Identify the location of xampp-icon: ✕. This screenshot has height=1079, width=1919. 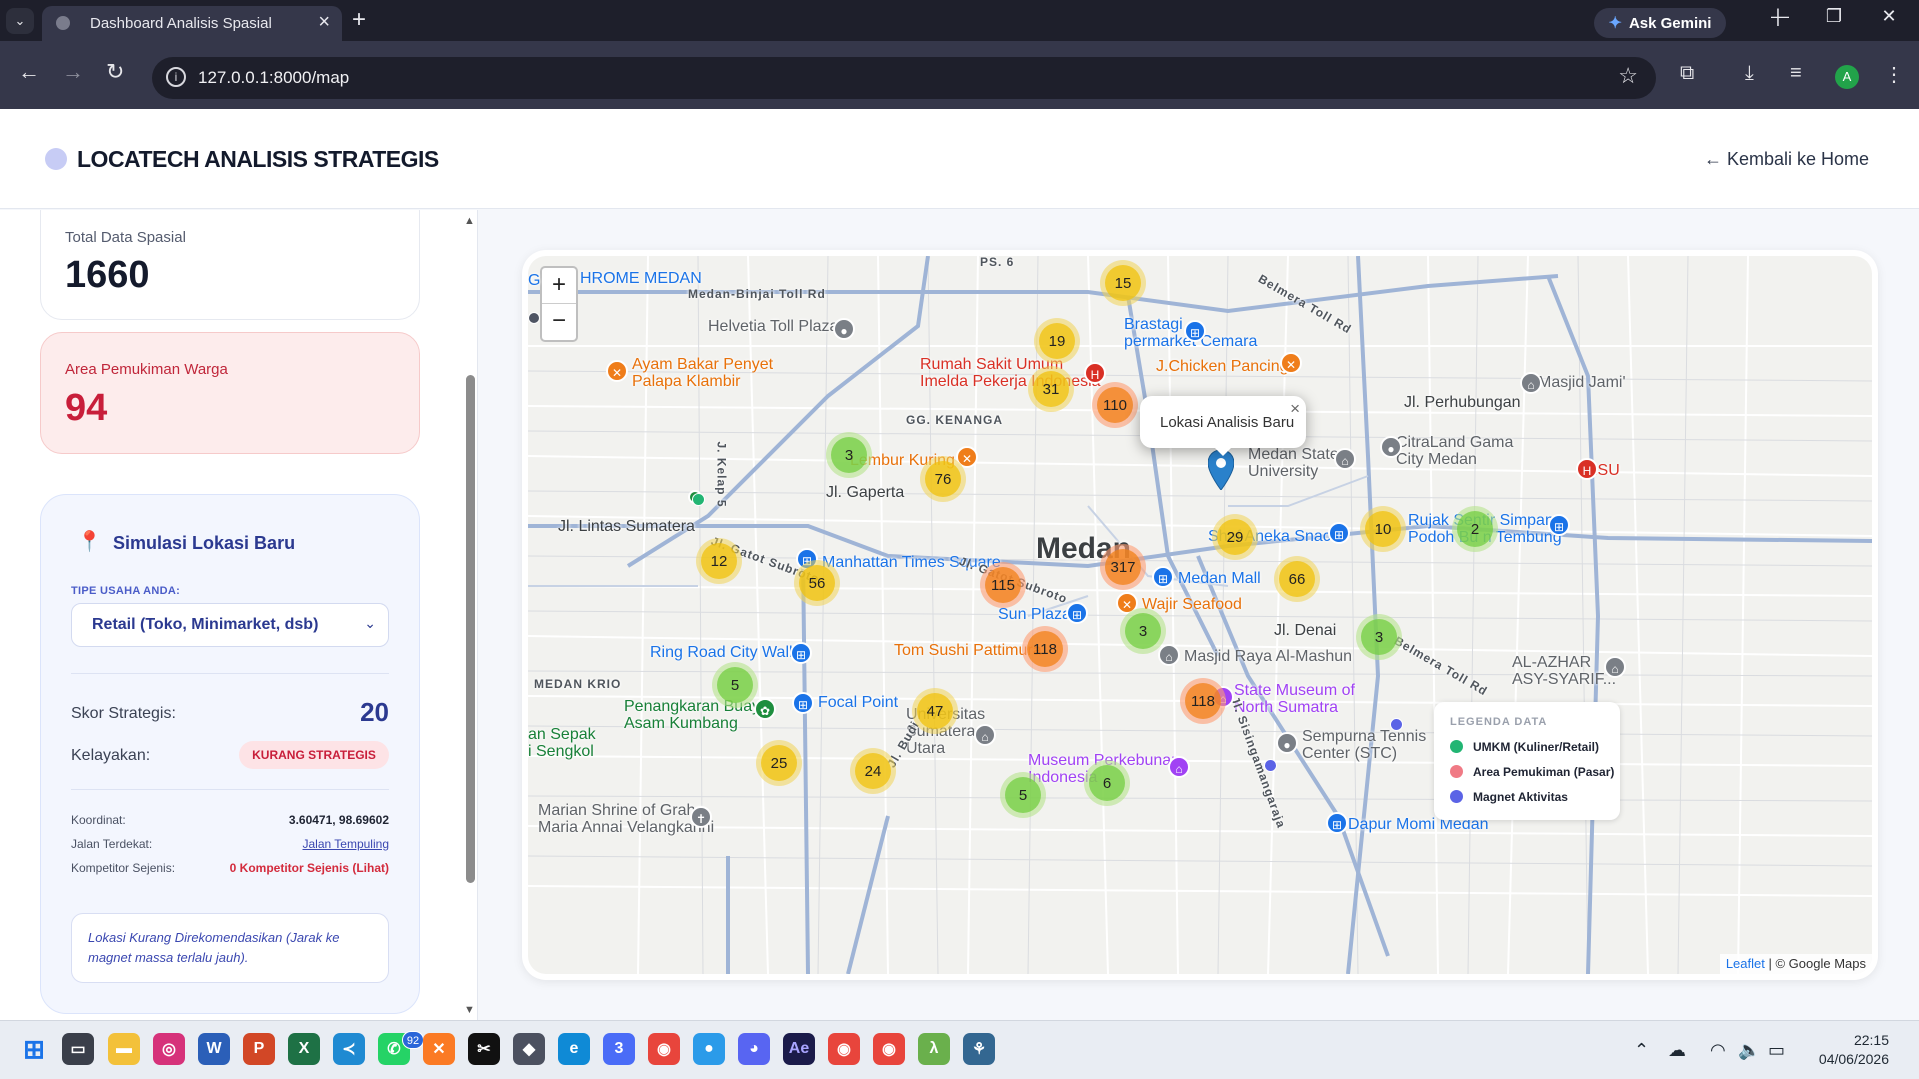
(439, 1049).